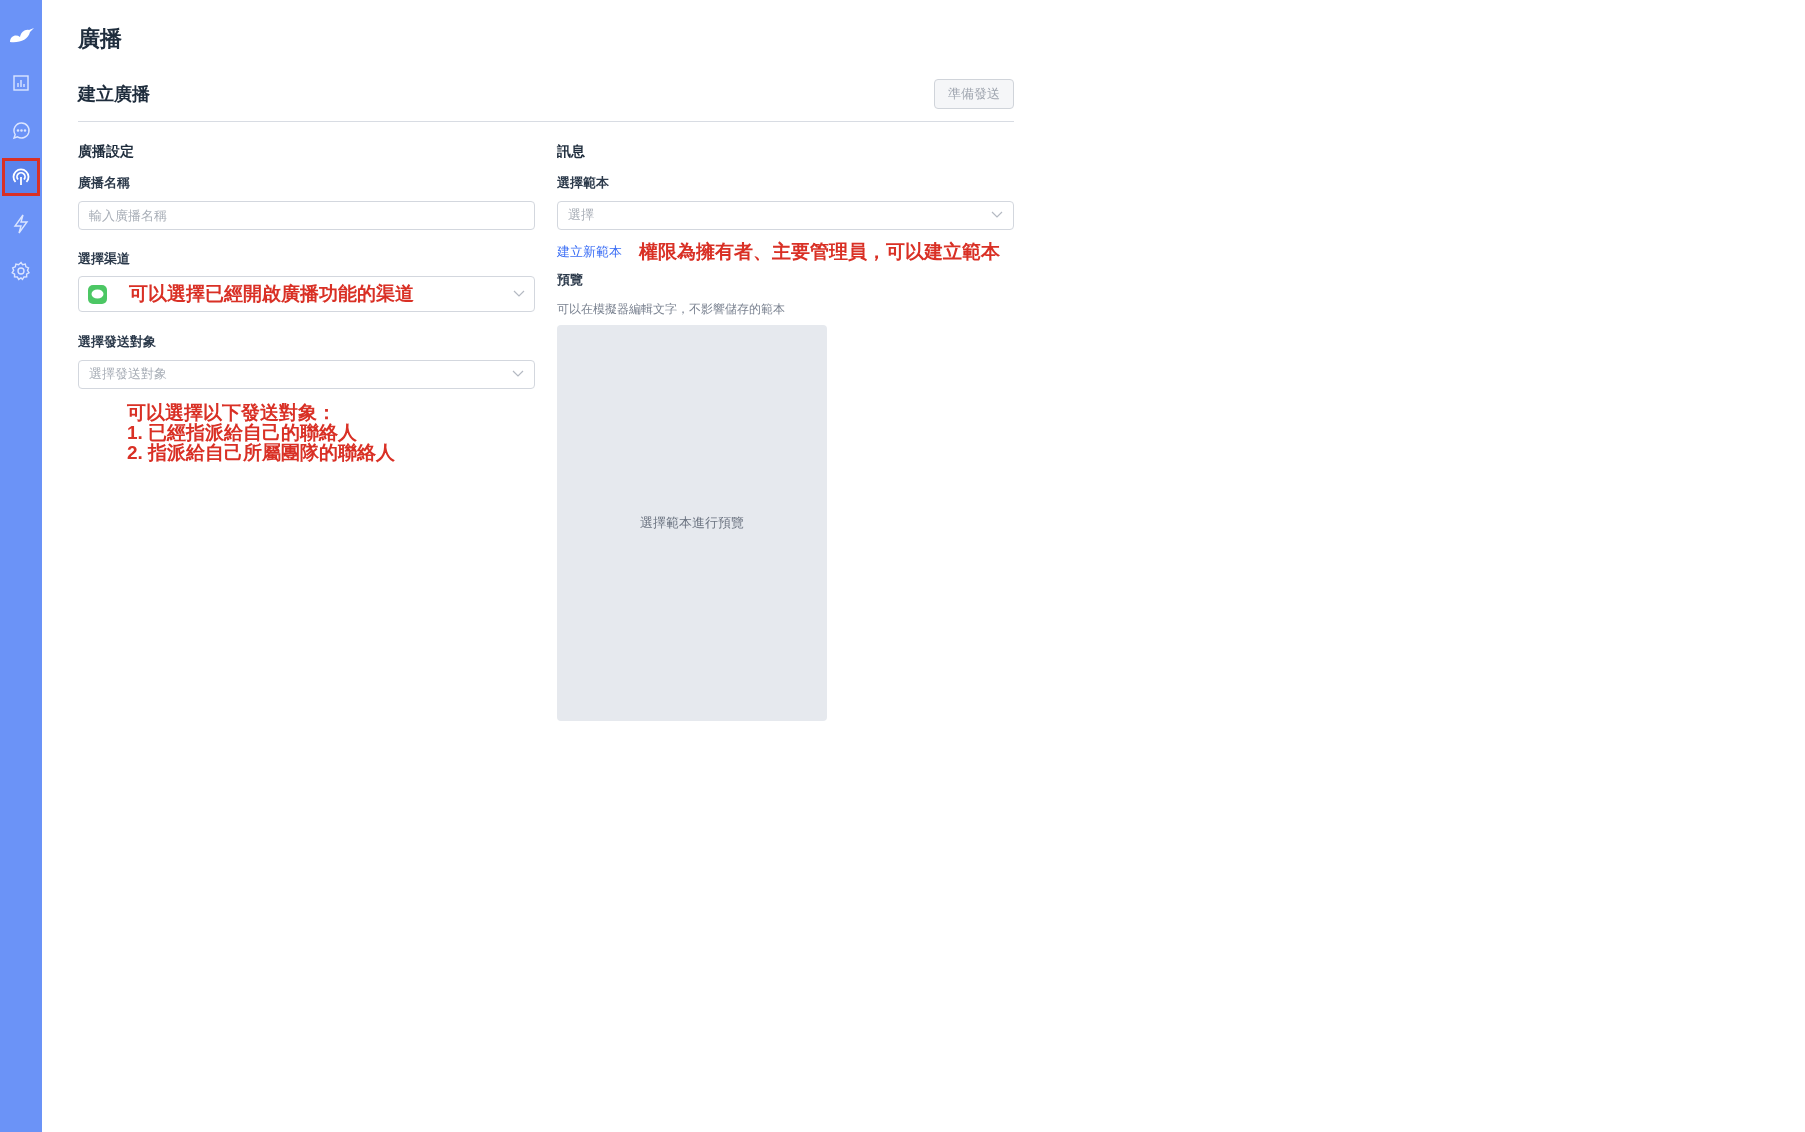 Image resolution: width=1805 pixels, height=1132 pixels. I want to click on template-select: 選擇, so click(785, 215).